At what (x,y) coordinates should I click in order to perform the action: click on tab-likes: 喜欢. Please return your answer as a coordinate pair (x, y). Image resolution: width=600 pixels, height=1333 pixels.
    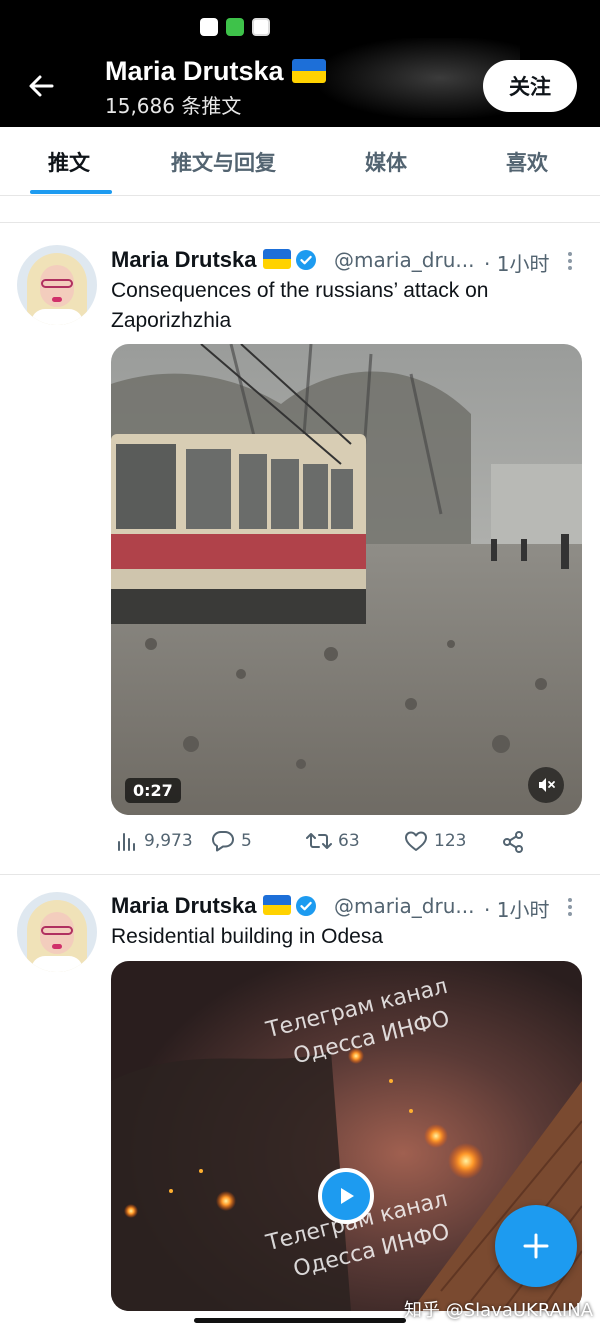
    Looking at the image, I should click on (527, 162).